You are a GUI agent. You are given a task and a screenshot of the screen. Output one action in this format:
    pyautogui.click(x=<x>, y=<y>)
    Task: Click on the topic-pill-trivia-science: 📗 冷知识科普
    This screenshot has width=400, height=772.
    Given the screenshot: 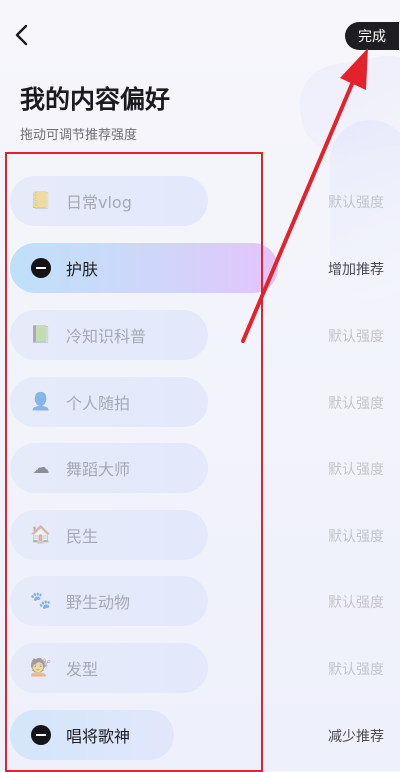 What is the action you would take?
    pyautogui.click(x=109, y=335)
    